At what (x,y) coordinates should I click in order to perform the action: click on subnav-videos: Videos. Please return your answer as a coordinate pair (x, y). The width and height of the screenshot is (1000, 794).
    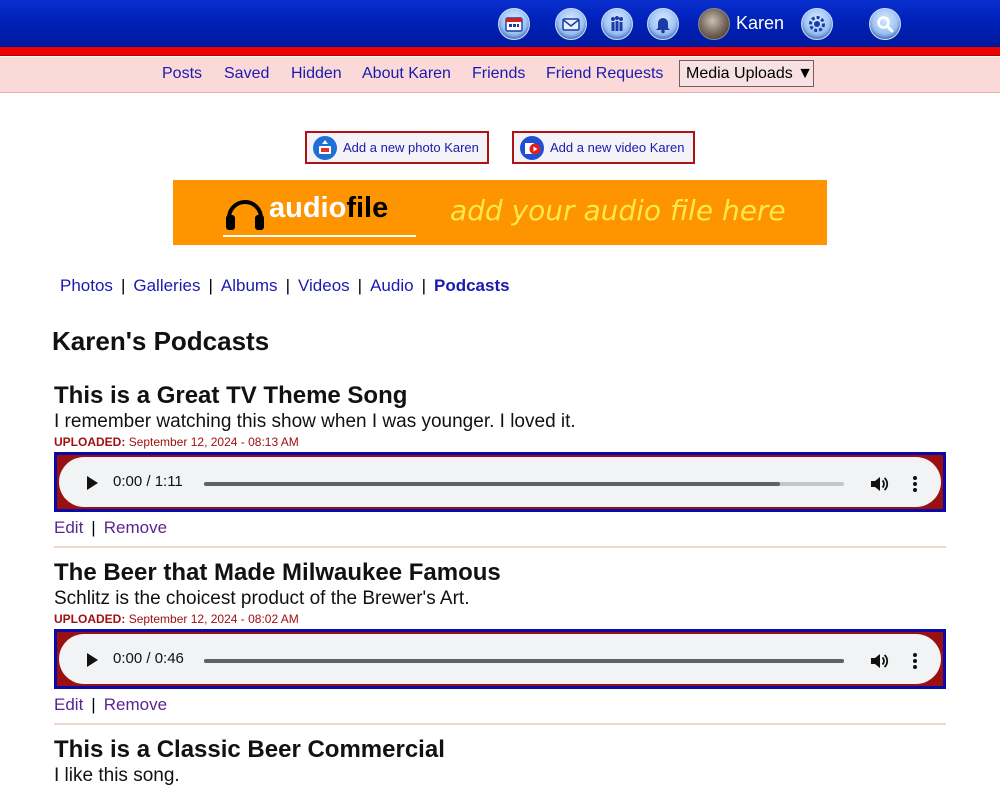
    Looking at the image, I should click on (324, 285).